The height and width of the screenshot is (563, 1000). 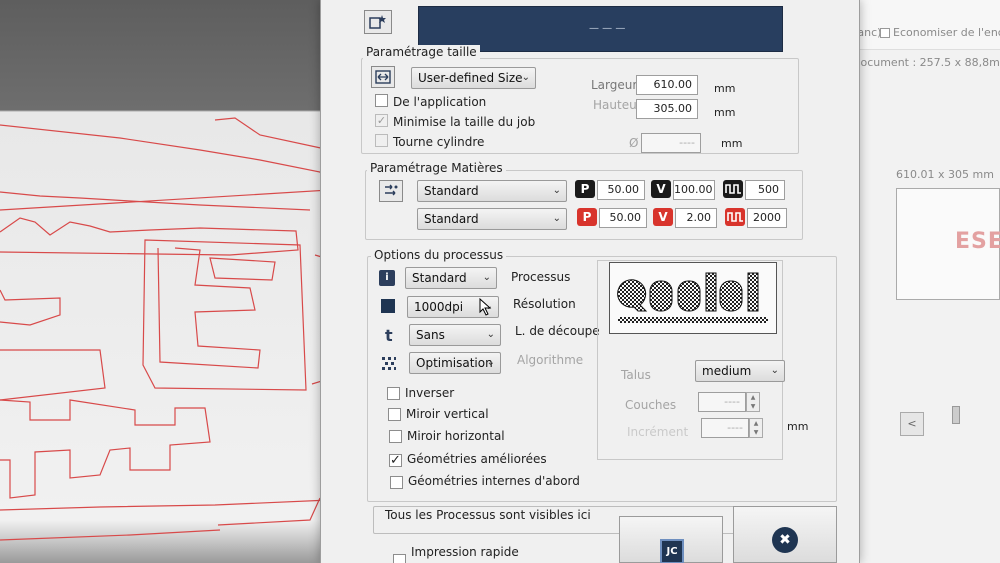 I want to click on cut-line-select: Sans ⌄, so click(x=455, y=335).